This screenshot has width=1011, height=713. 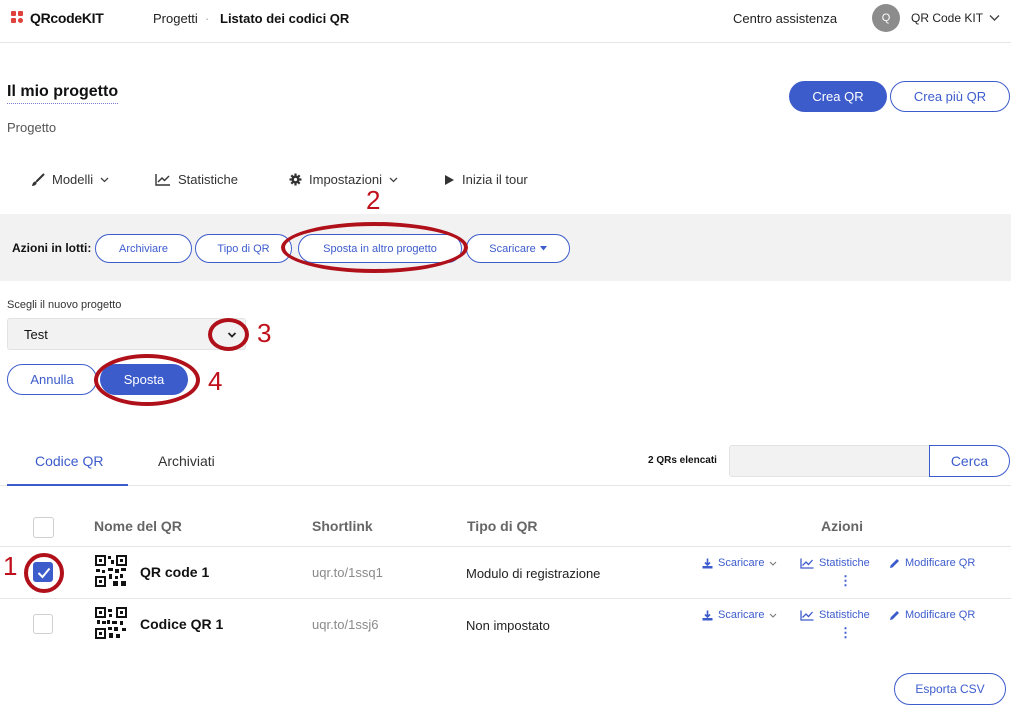 I want to click on column-header-actions: Azioni, so click(x=842, y=526).